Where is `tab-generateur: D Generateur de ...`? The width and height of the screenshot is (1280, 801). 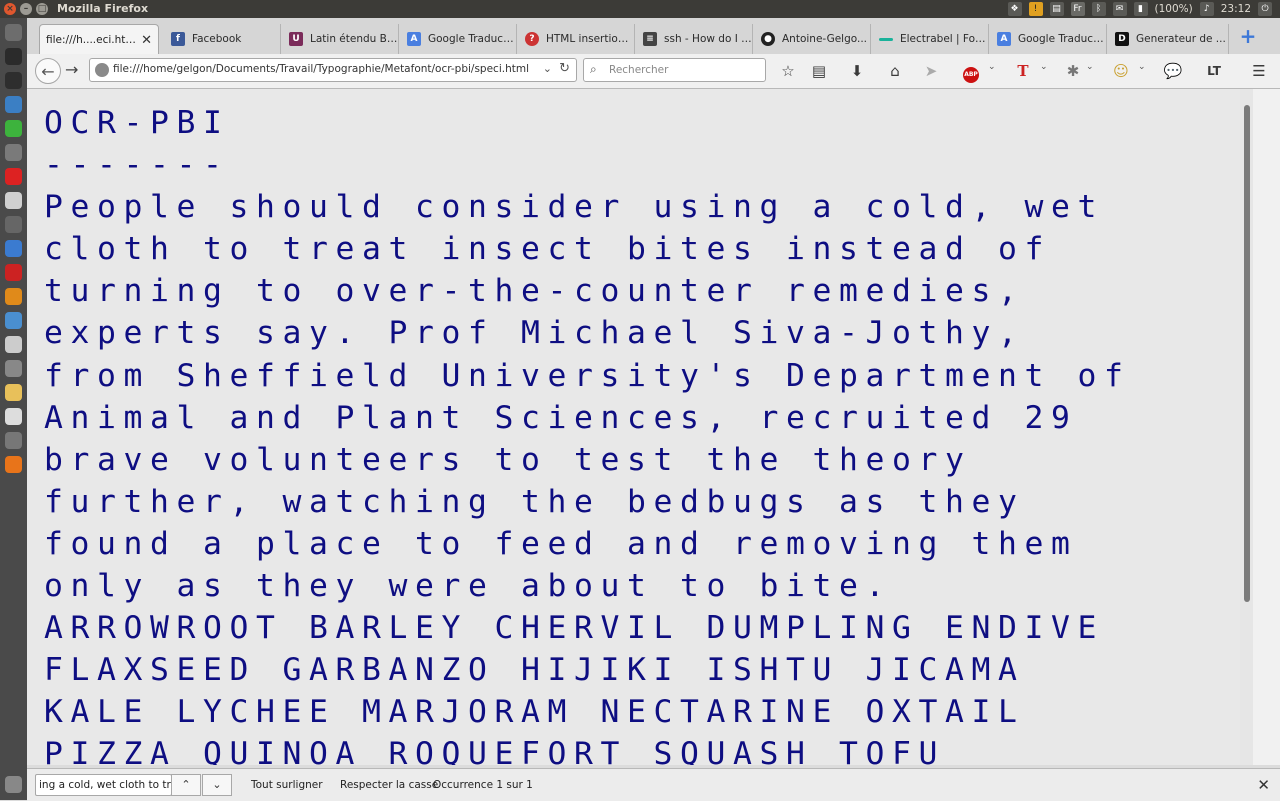 tab-generateur: D Generateur de ... is located at coordinates (1169, 39).